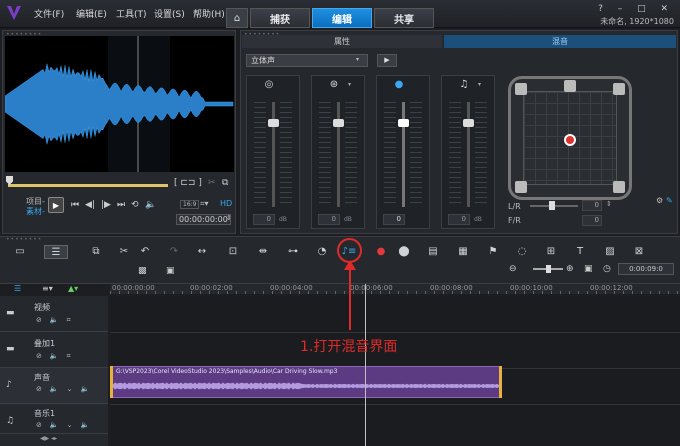 This screenshot has width=680, height=446. I want to click on redo-icon: ↷, so click(174, 252).